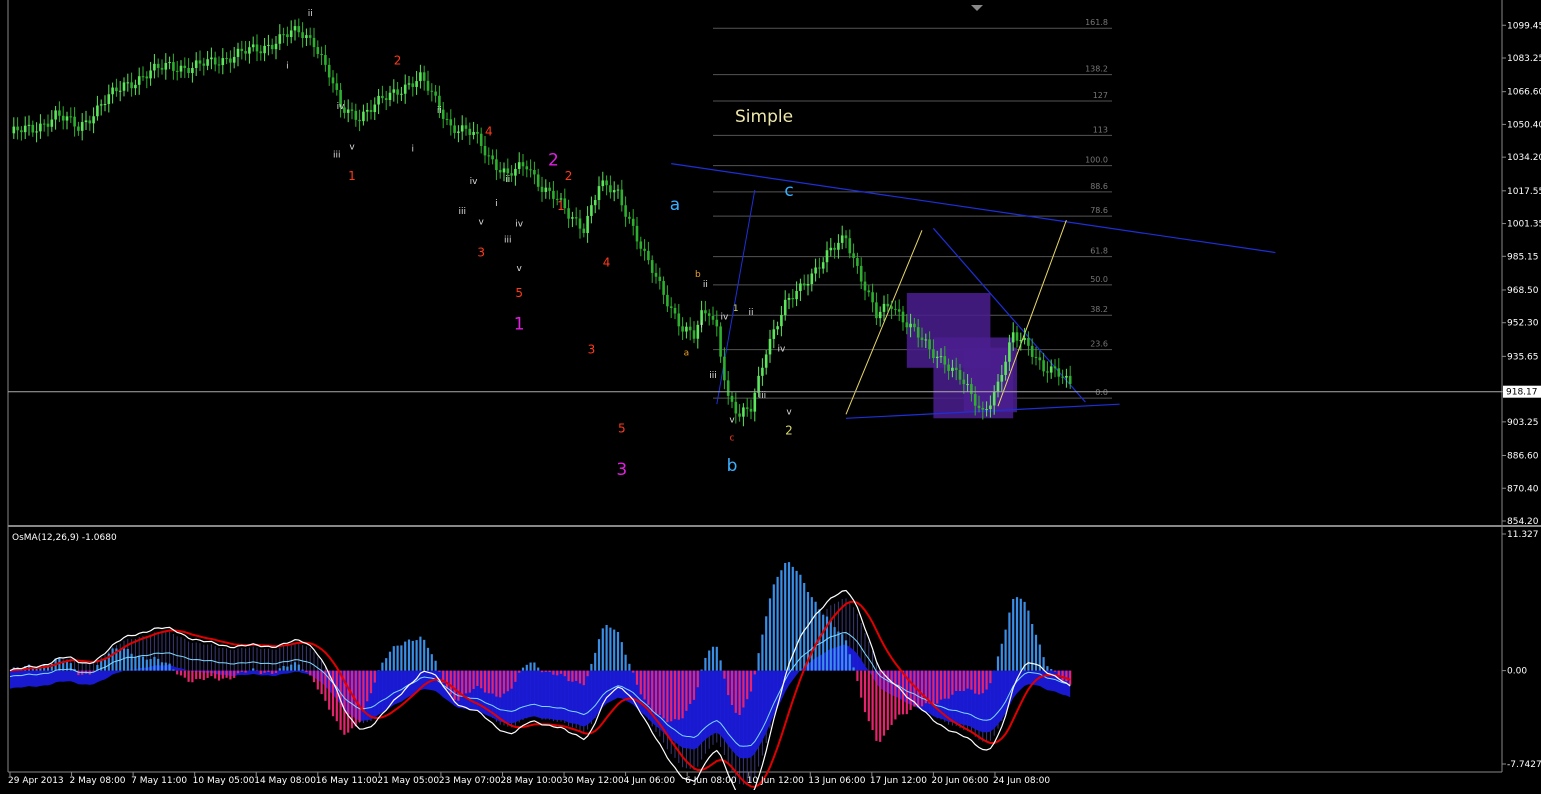 The height and width of the screenshot is (794, 1541). I want to click on fib-level-label: 88.6, so click(1099, 186).